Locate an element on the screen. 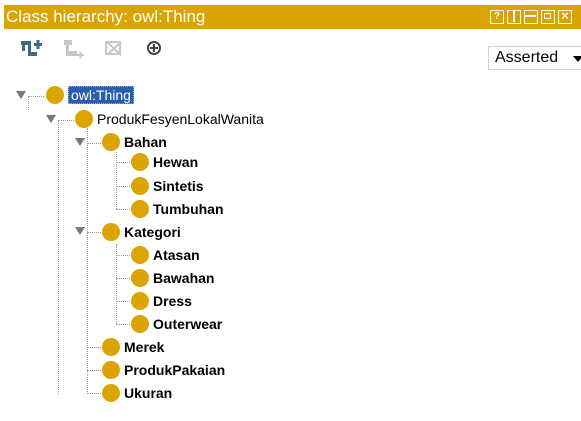 This screenshot has height=421, width=581. tree-node-label: Hewan is located at coordinates (176, 162).